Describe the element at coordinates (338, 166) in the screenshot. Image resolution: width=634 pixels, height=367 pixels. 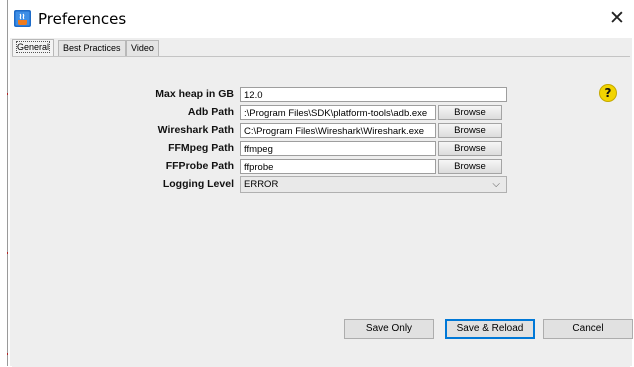
I see `ffprobe-path-field: ffprobe` at that location.